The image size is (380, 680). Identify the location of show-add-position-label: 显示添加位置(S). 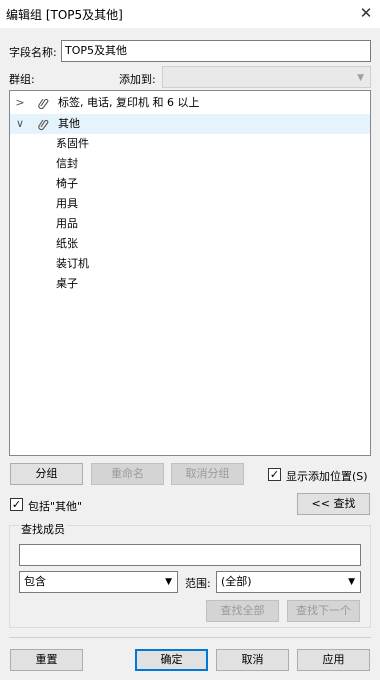
(327, 476).